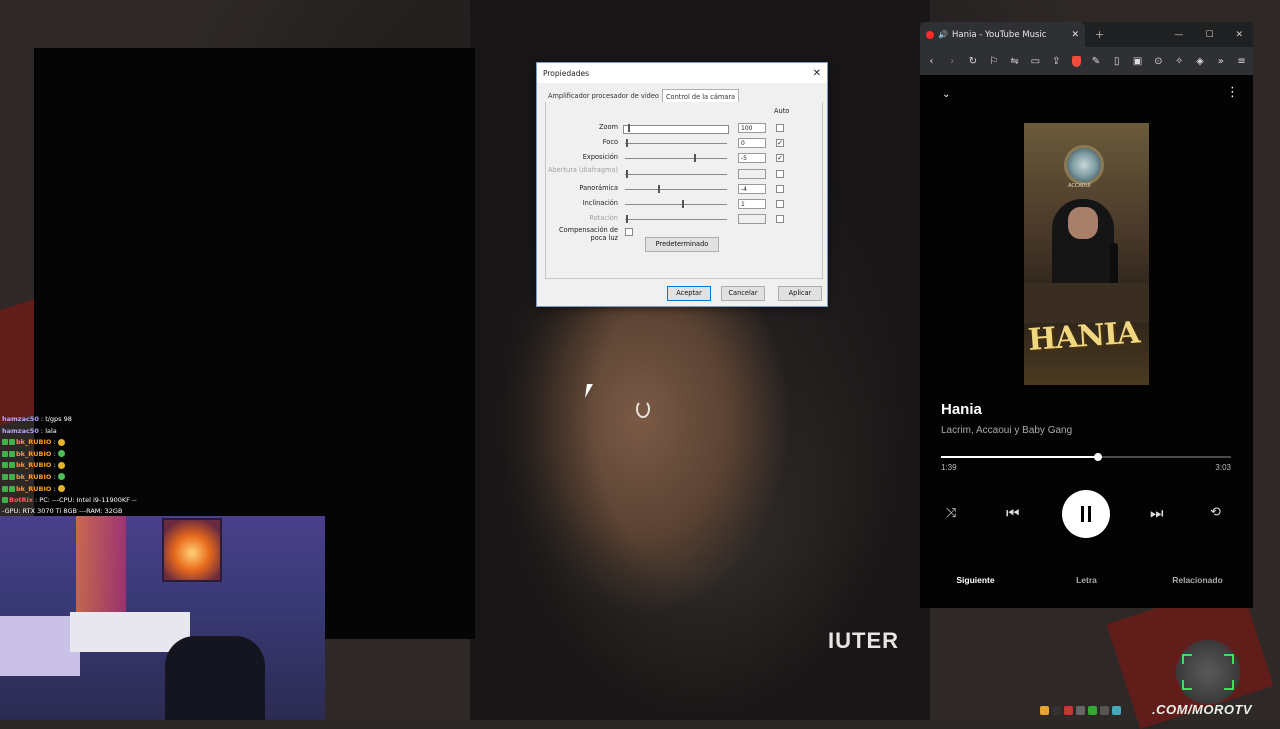  I want to click on share-icon: ⇪, so click(1056, 61).